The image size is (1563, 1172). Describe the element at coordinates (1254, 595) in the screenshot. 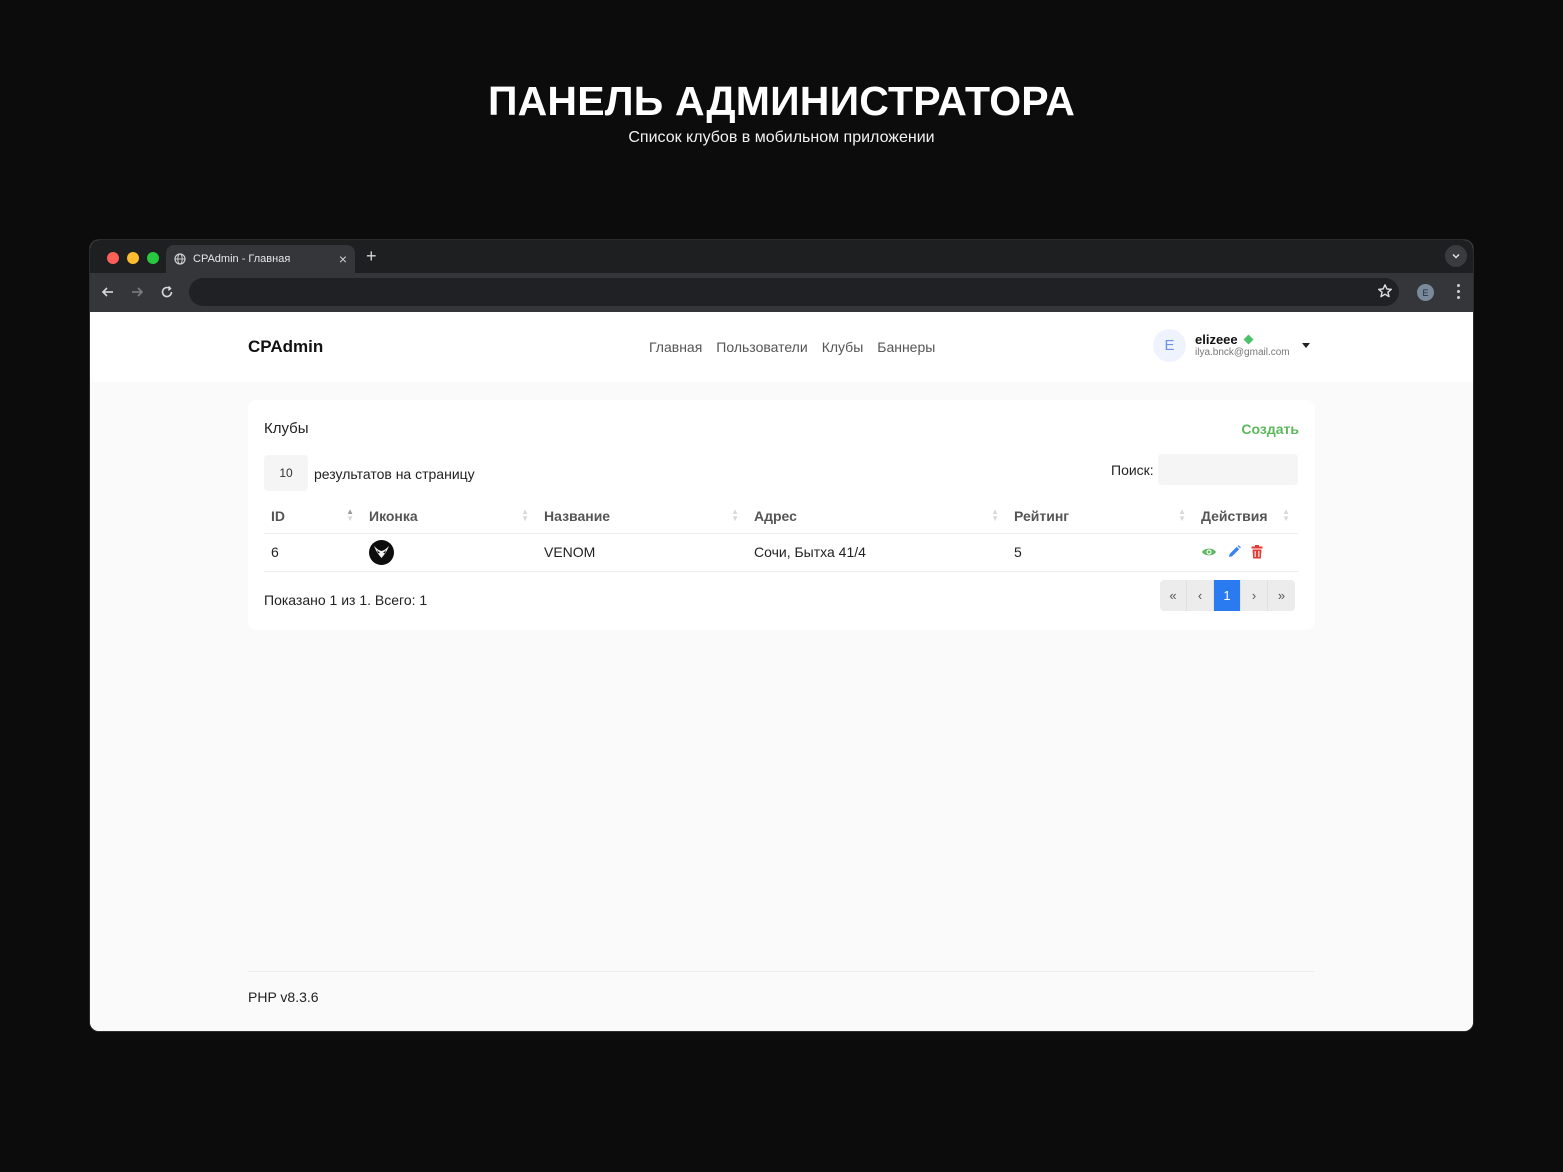

I see `page-next-button: ›` at that location.